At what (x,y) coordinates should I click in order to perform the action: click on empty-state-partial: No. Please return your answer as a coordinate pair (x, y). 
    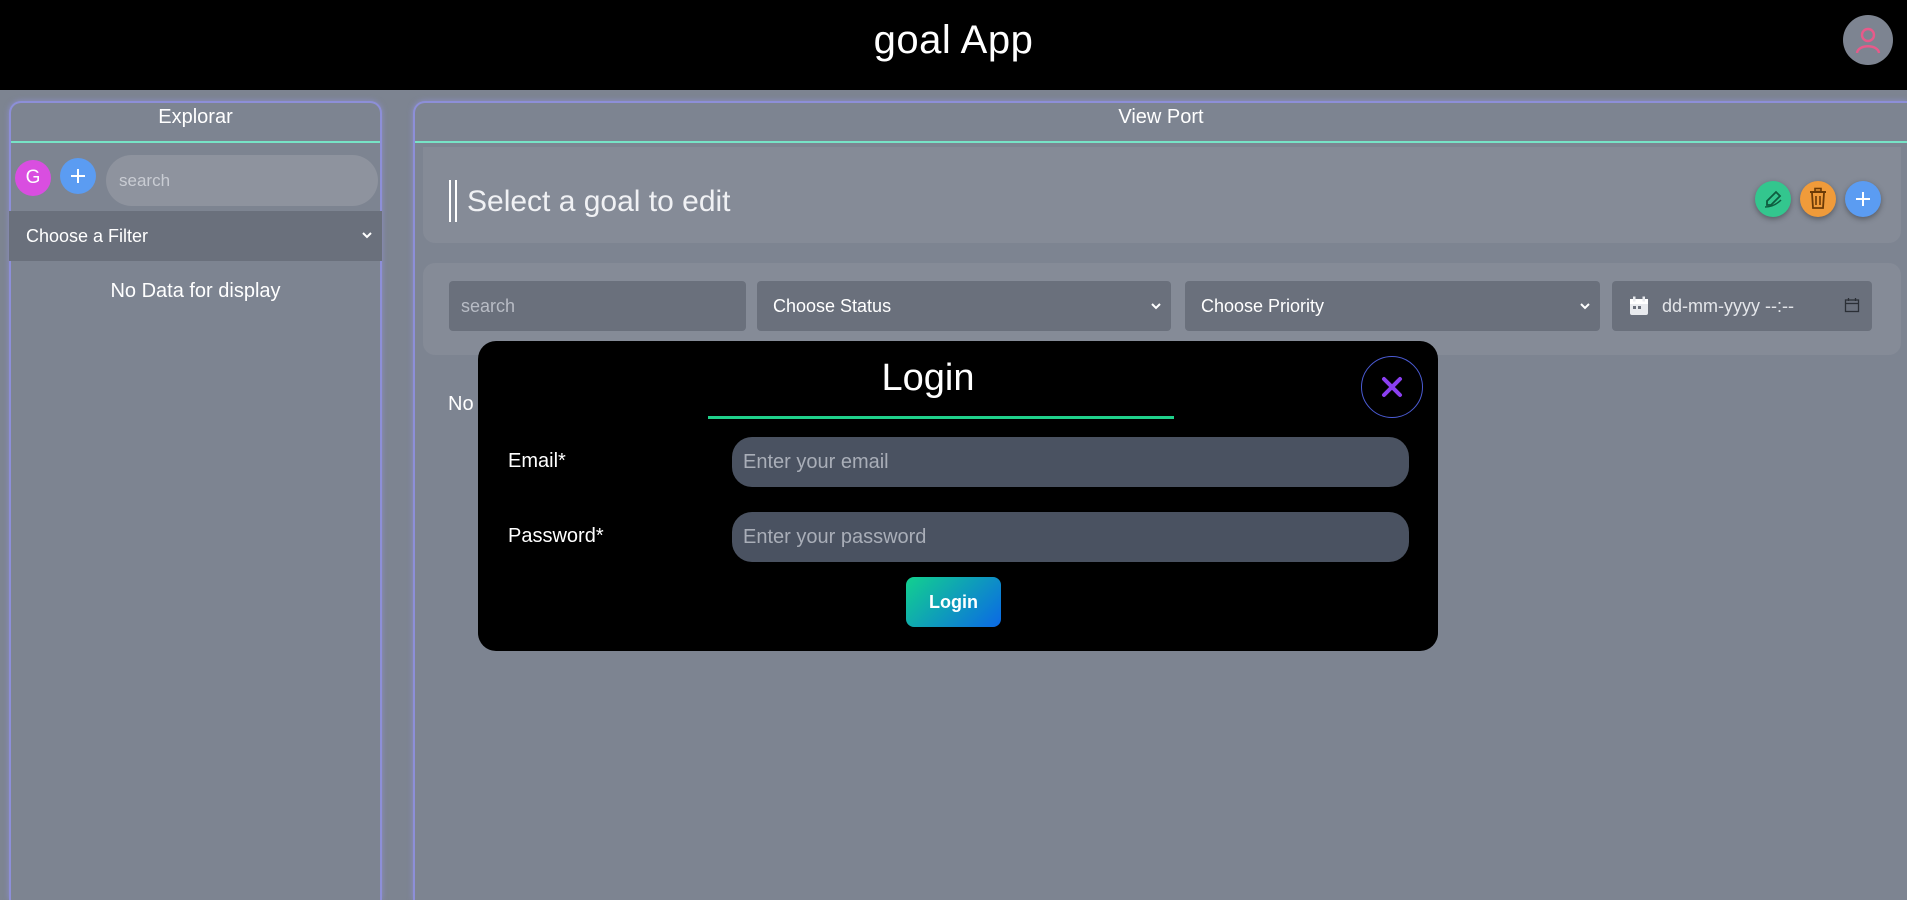
    Looking at the image, I should click on (461, 404).